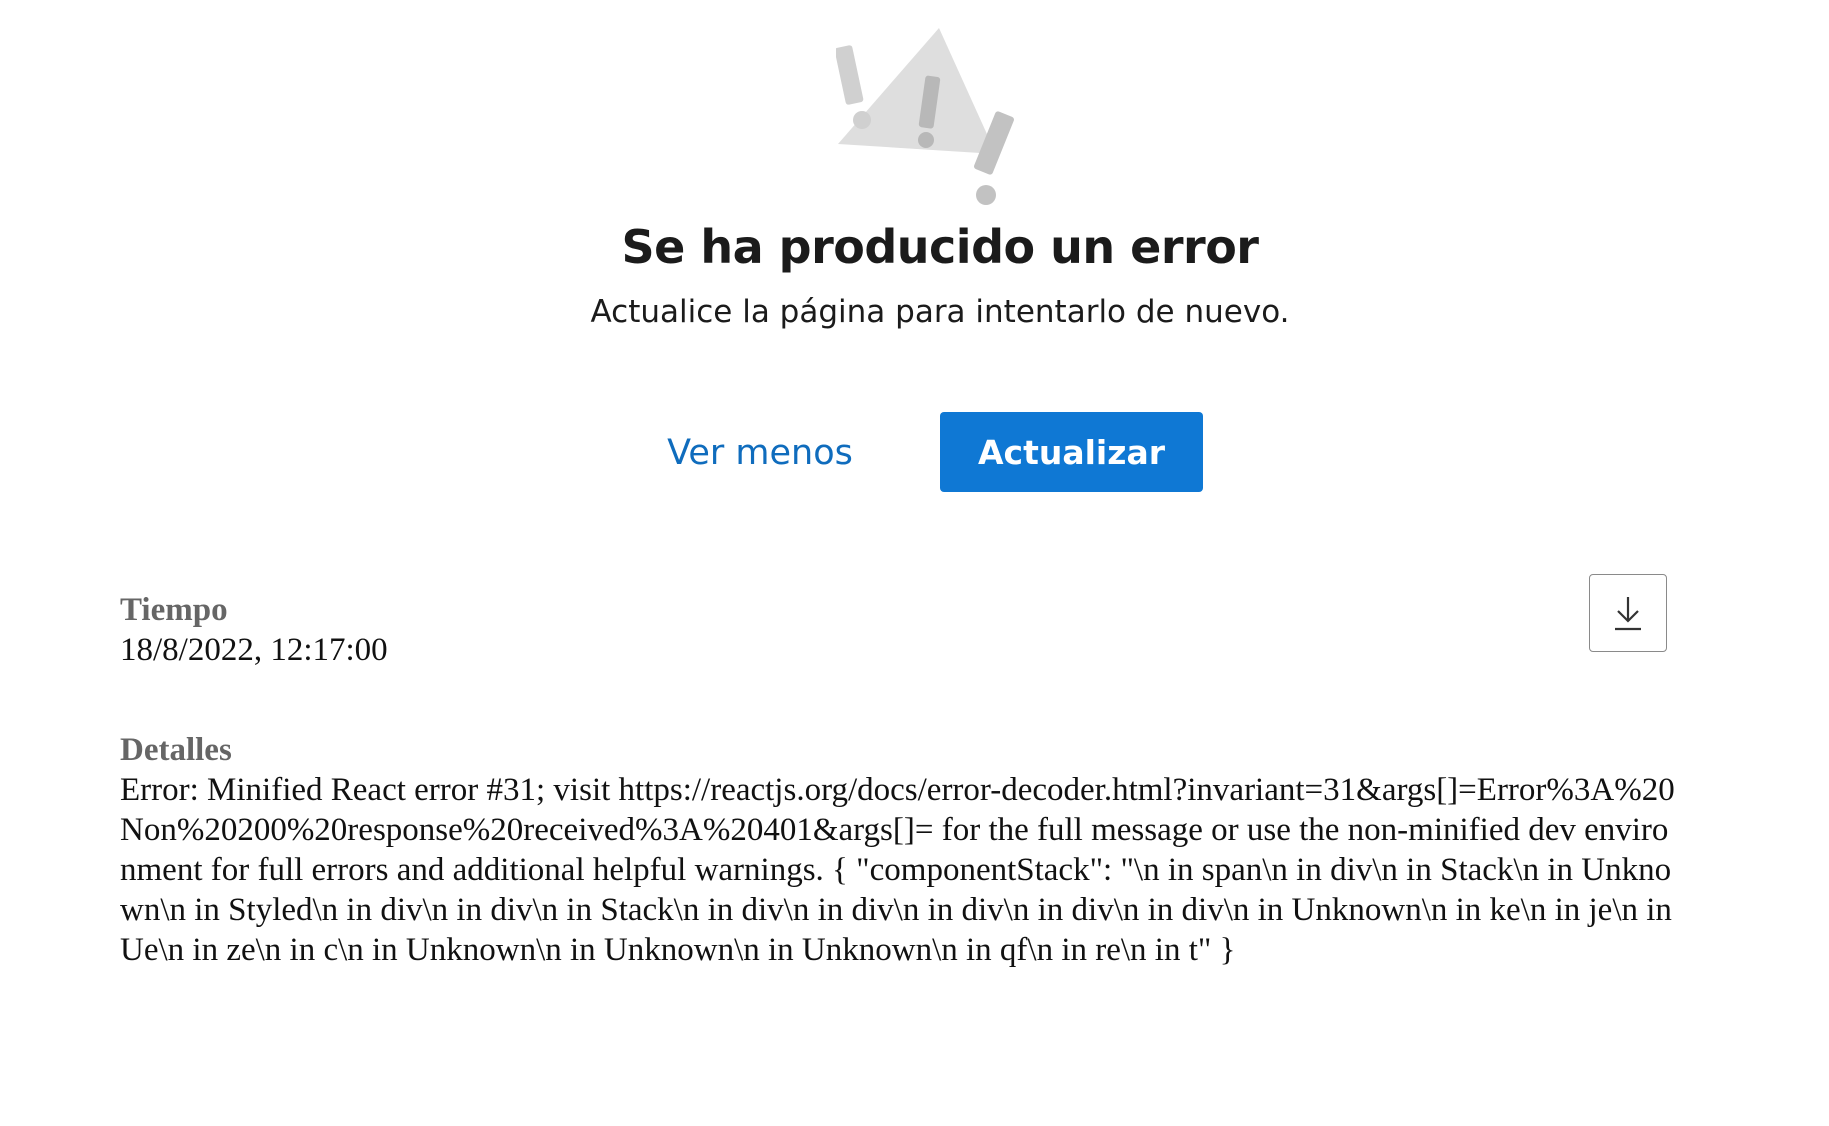 The width and height of the screenshot is (1829, 1126). I want to click on details-label: Detalles, so click(176, 750).